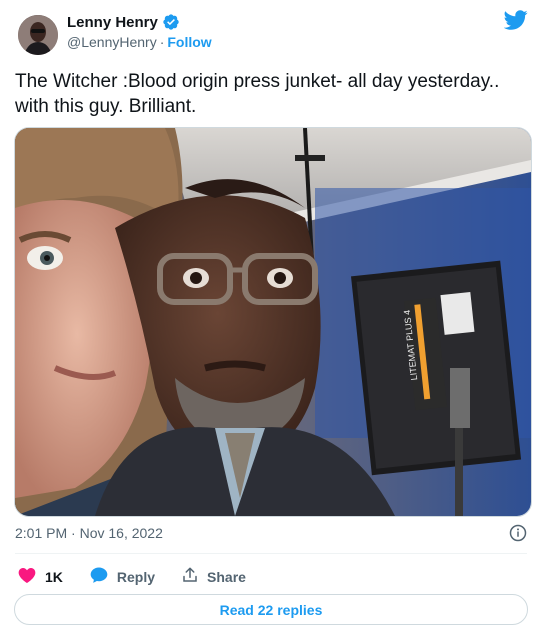 This screenshot has height=641, width=540. What do you see at coordinates (89, 533) in the screenshot?
I see `tweet-timestamp: 2:01 PM · Nov 16, 2022` at bounding box center [89, 533].